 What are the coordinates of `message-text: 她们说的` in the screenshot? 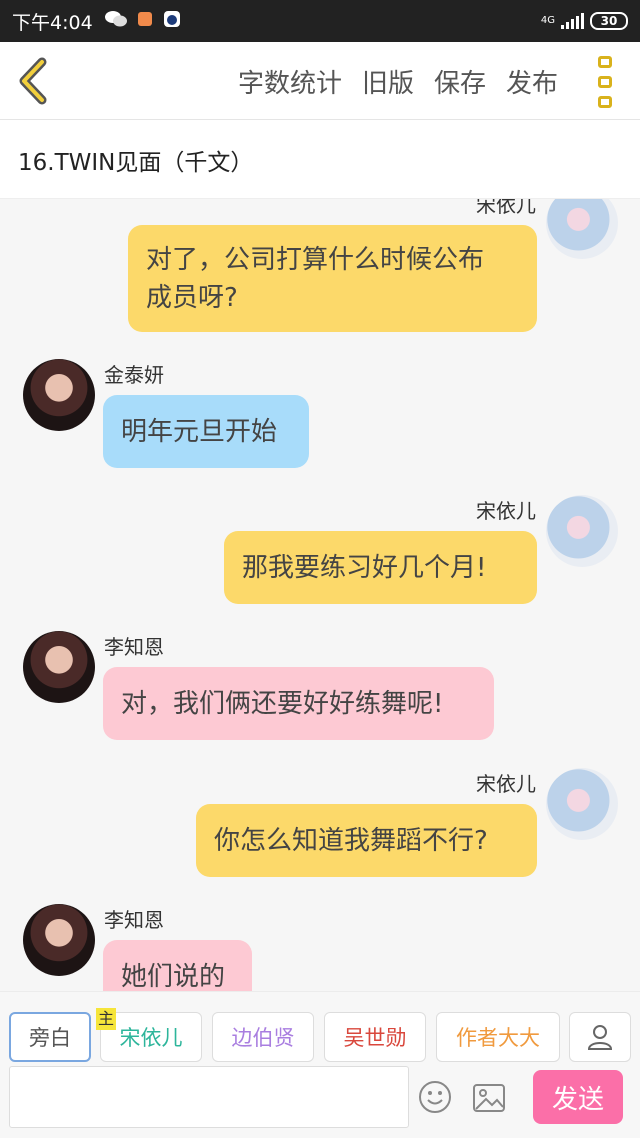 It's located at (173, 976).